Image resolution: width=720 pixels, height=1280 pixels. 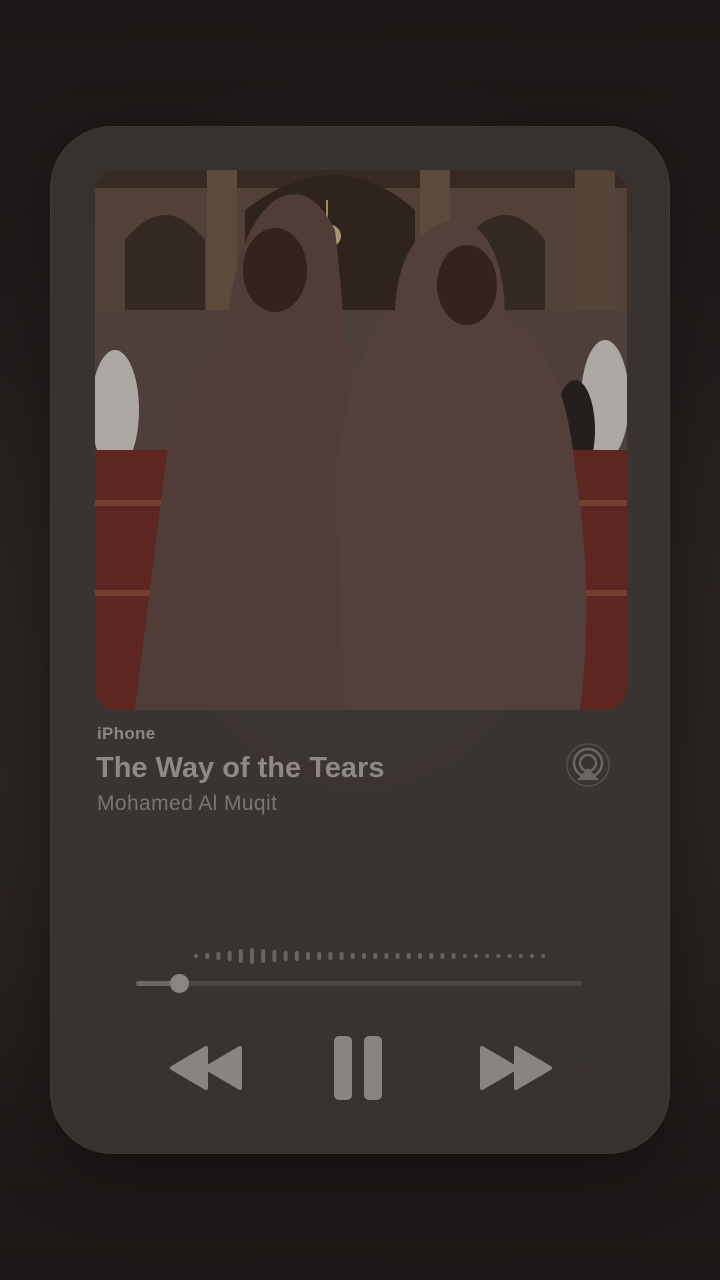 I want to click on progress-slider, so click(x=359, y=983).